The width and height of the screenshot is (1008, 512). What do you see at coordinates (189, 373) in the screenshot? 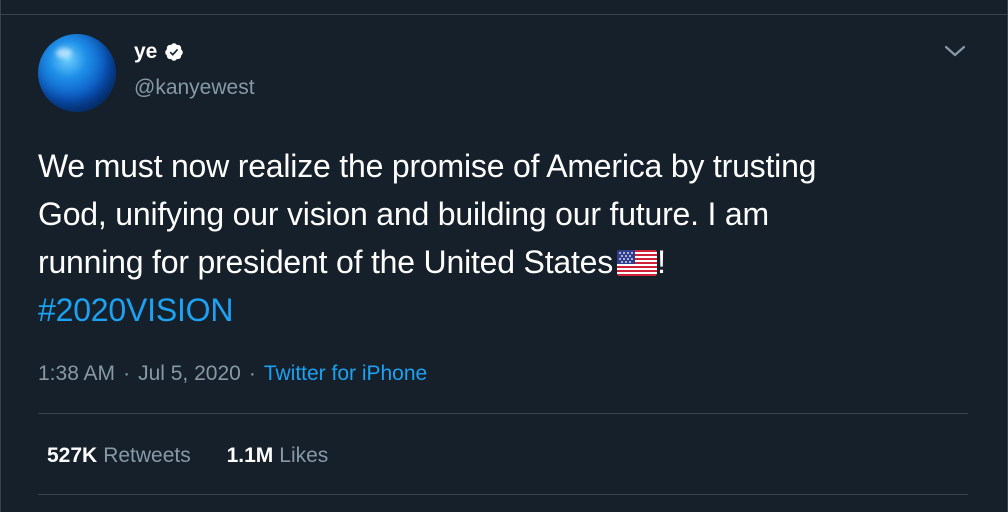
I see `tweet-date: Jul 5, 2020` at bounding box center [189, 373].